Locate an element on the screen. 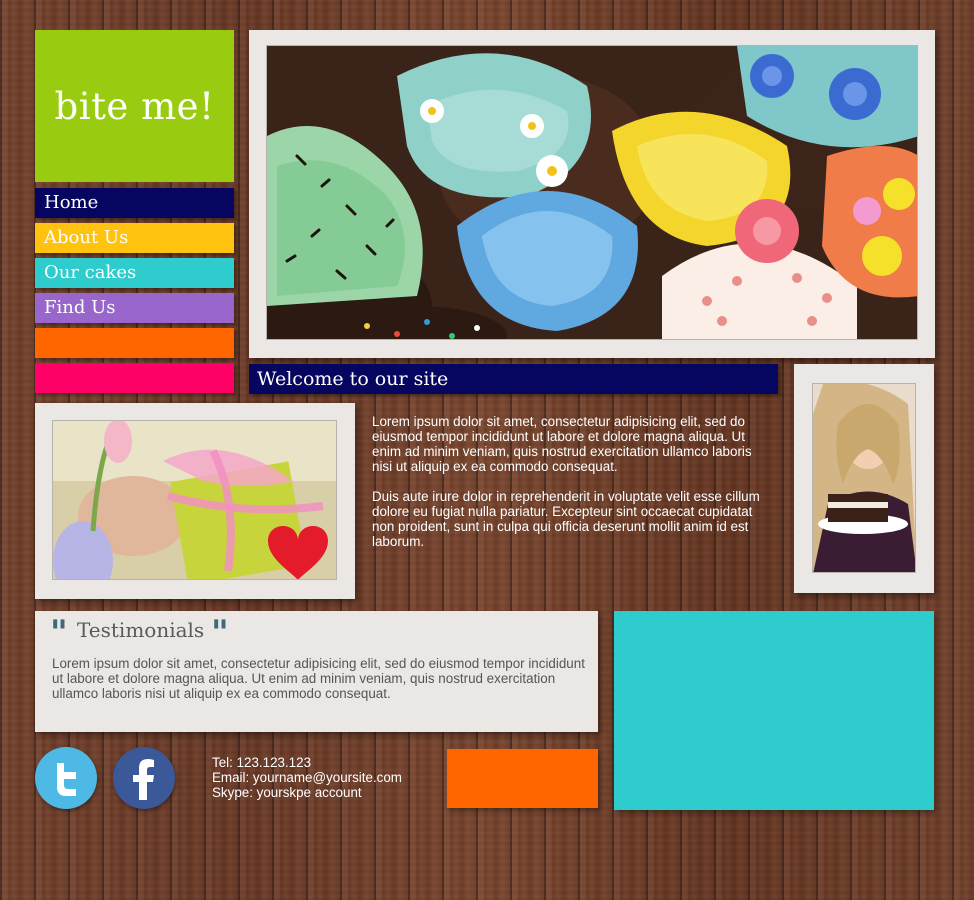 The height and width of the screenshot is (900, 974). twitter-icon is located at coordinates (66, 778).